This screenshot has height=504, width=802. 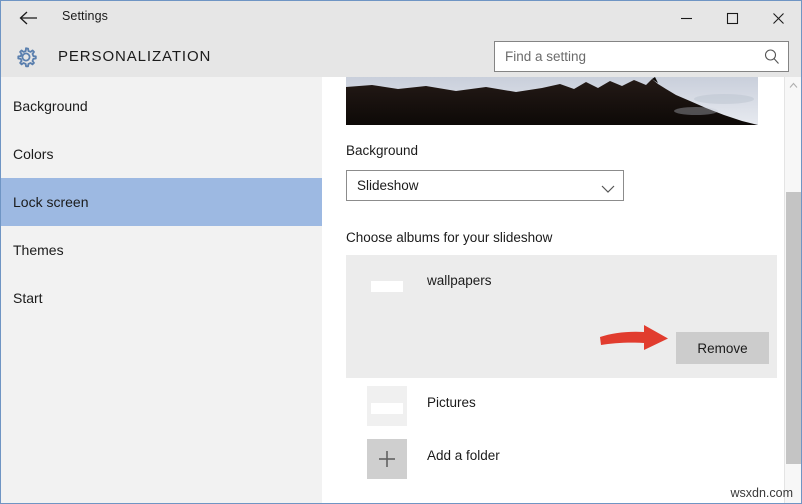 I want to click on background-section-label: Background, so click(x=382, y=150).